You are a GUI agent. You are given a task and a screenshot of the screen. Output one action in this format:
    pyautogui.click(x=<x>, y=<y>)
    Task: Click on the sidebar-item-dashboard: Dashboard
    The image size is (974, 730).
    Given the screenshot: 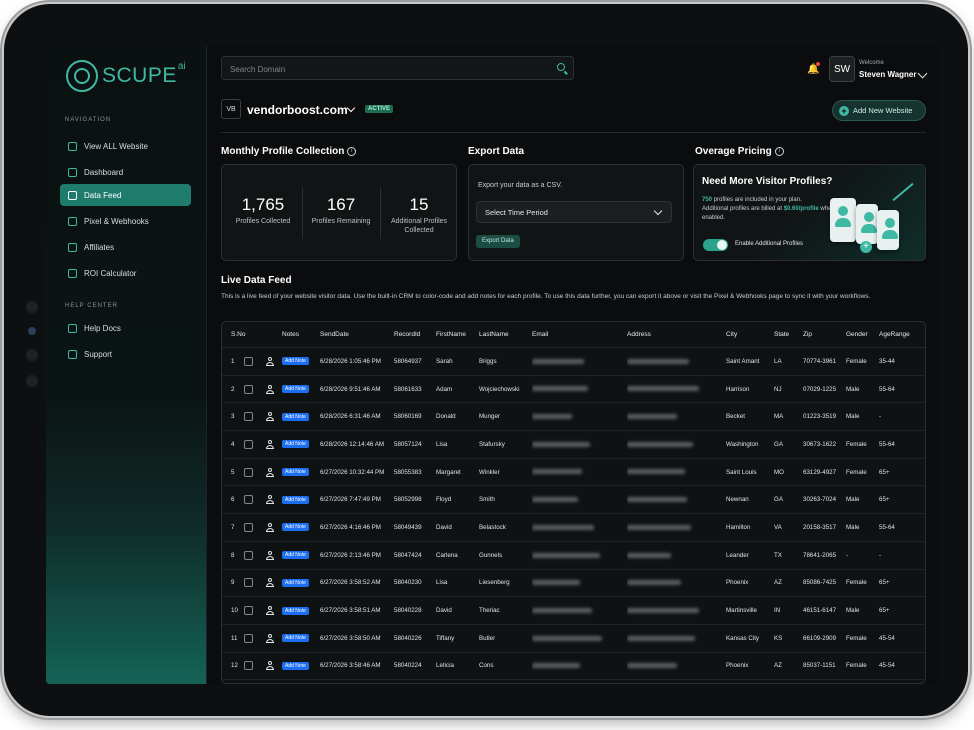 What is the action you would take?
    pyautogui.click(x=125, y=172)
    